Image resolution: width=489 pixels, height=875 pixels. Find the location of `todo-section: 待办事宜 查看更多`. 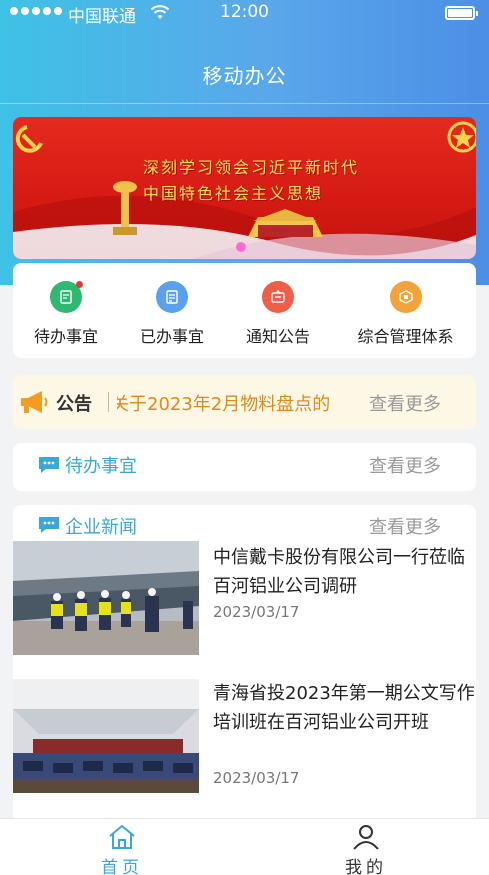

todo-section: 待办事宜 查看更多 is located at coordinates (244, 467).